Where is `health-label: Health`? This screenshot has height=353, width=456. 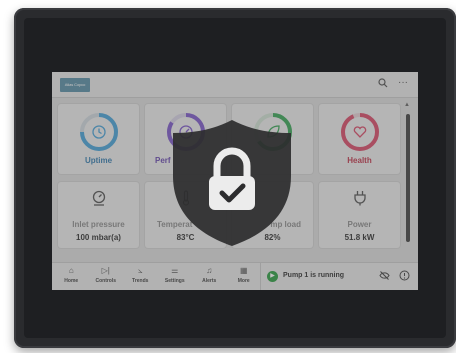
health-label: Health is located at coordinates (359, 160).